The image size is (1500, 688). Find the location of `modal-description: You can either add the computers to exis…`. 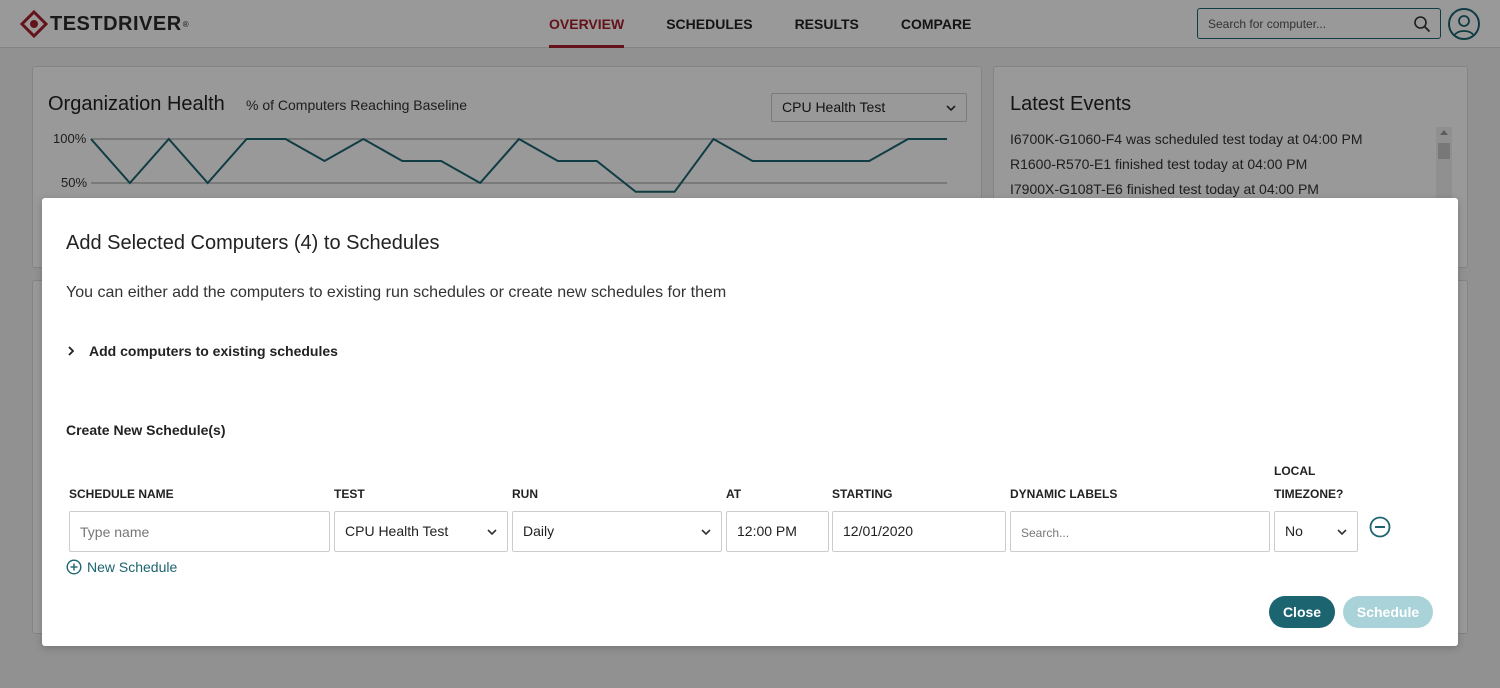

modal-description: You can either add the computers to exis… is located at coordinates (396, 292).